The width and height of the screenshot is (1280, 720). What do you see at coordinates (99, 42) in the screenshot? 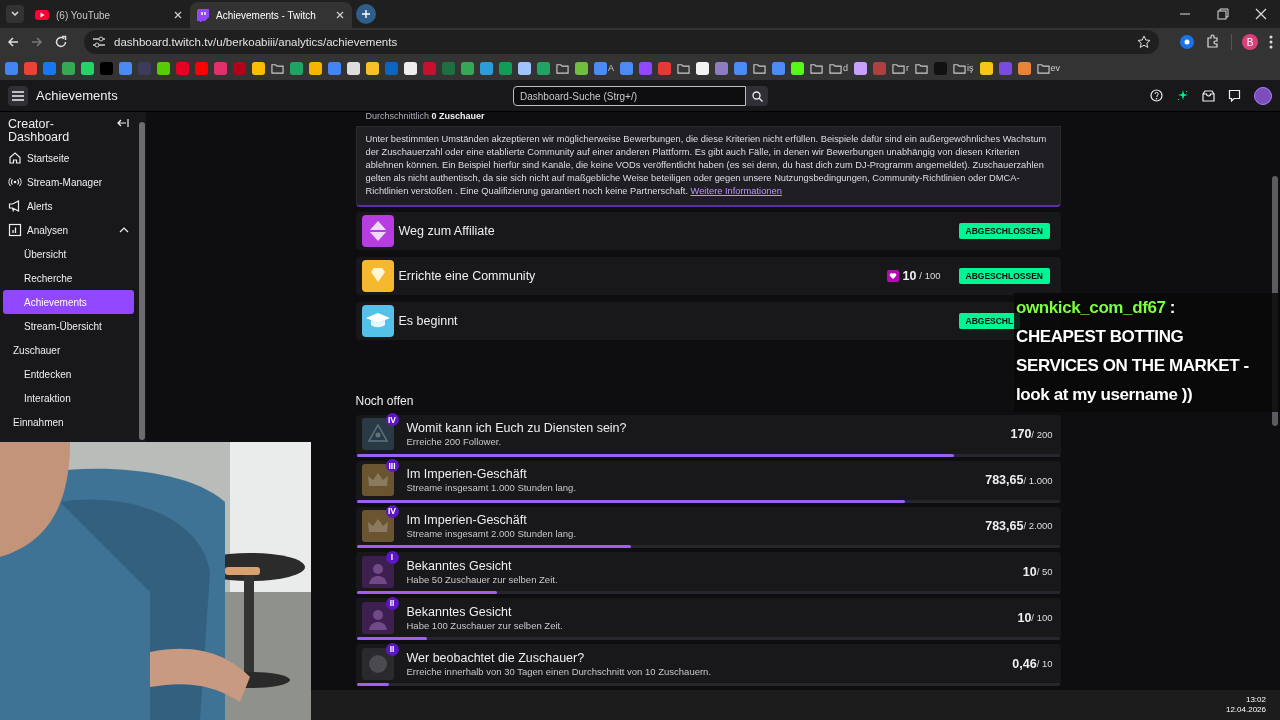
I see `site-settings-icon` at bounding box center [99, 42].